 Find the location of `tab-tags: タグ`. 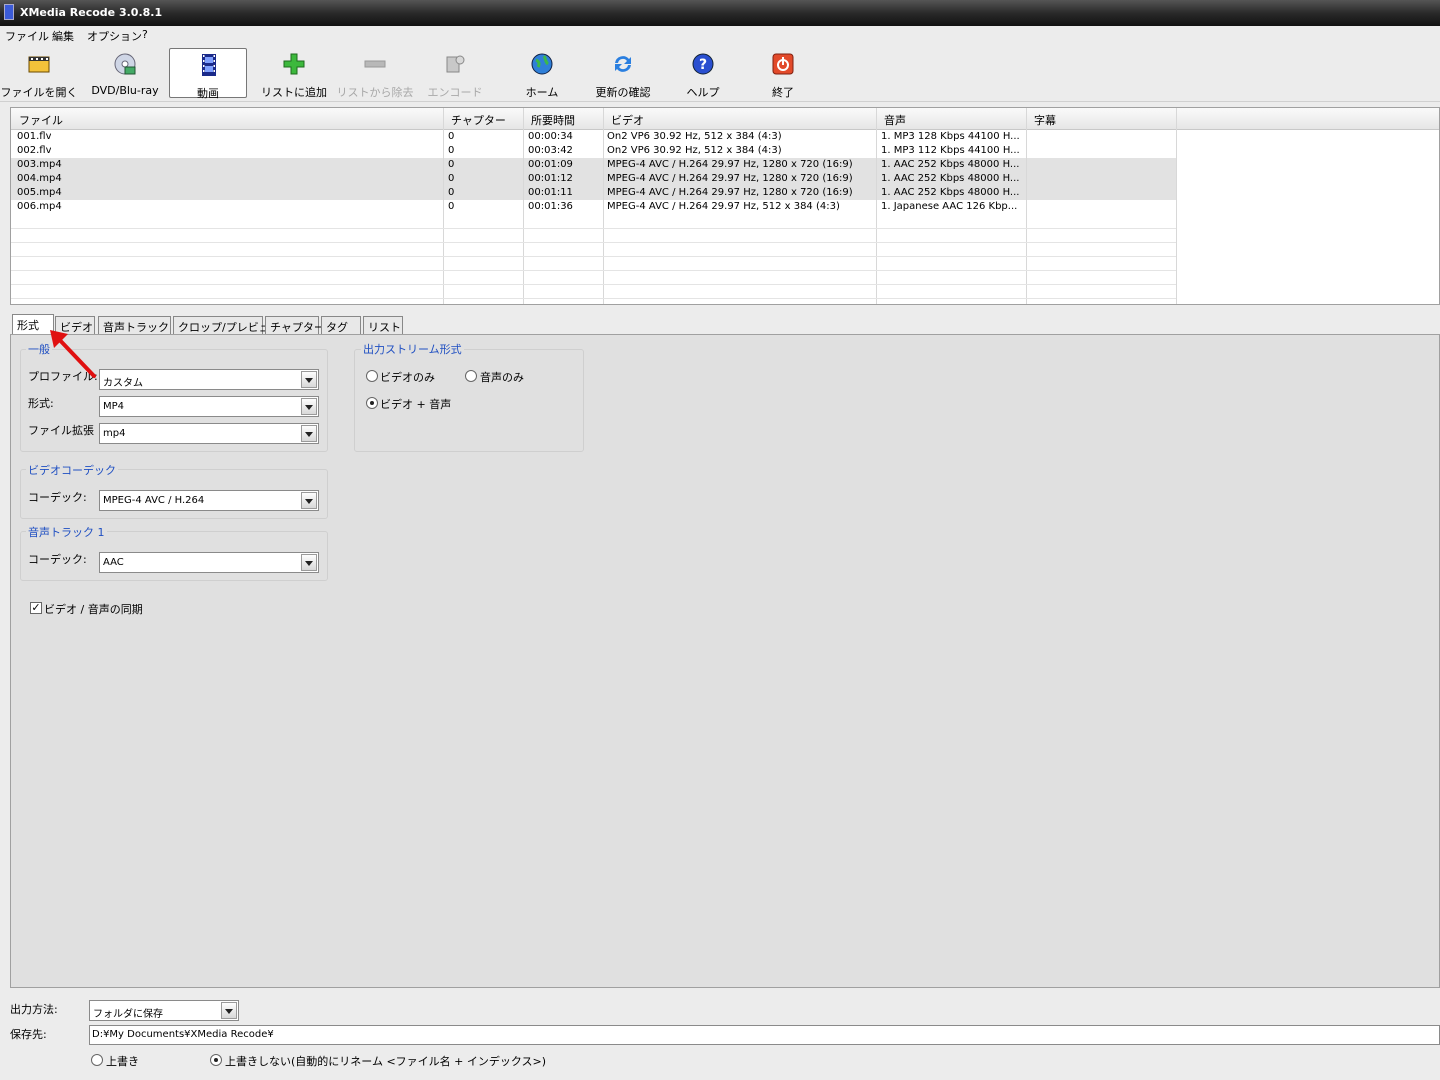

tab-tags: タグ is located at coordinates (341, 325).